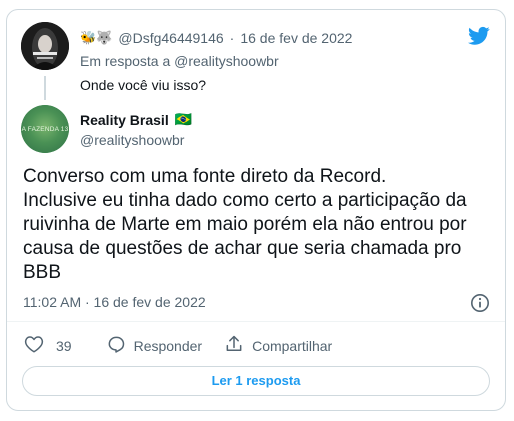 The height and width of the screenshot is (421, 514). I want to click on read-replies-button: Ler 1 resposta, so click(256, 381).